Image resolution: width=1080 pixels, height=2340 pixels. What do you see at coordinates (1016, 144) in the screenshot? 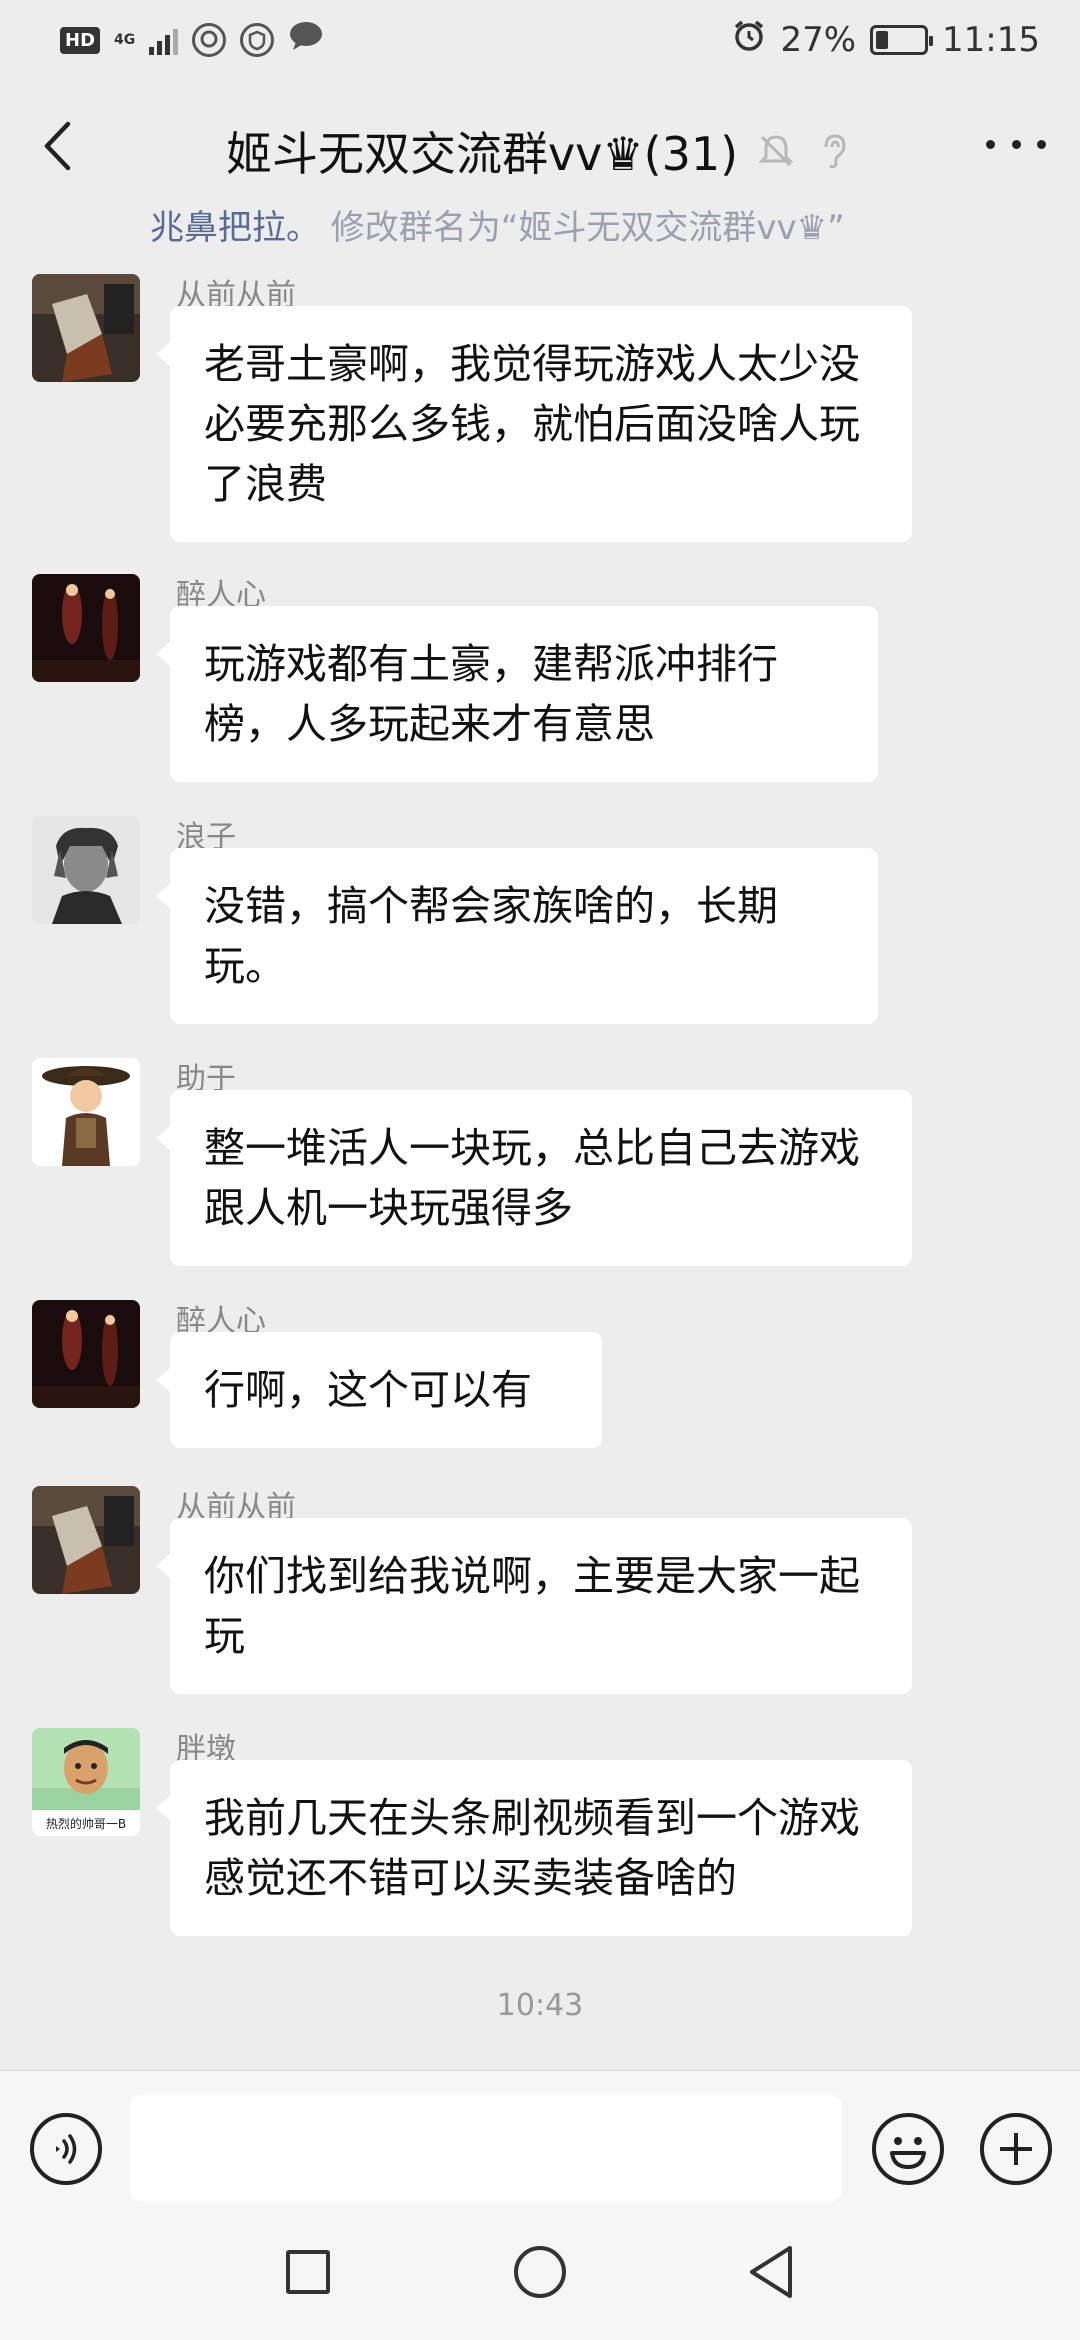
I see `more-button` at bounding box center [1016, 144].